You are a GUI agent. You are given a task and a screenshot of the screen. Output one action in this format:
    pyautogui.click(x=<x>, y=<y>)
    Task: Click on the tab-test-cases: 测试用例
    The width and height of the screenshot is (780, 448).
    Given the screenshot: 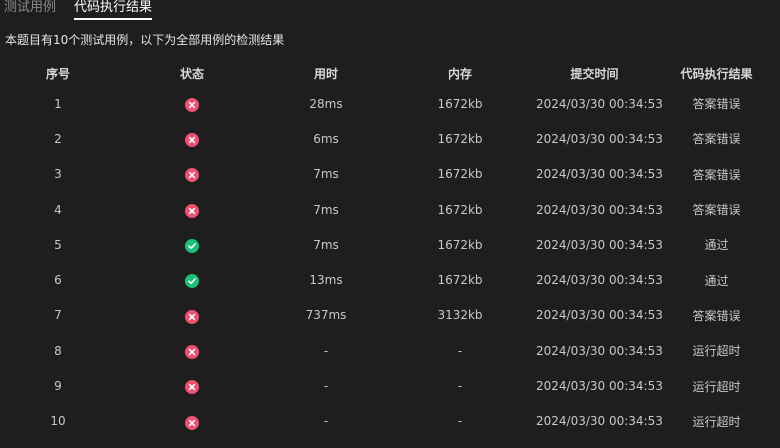 What is the action you would take?
    pyautogui.click(x=30, y=10)
    